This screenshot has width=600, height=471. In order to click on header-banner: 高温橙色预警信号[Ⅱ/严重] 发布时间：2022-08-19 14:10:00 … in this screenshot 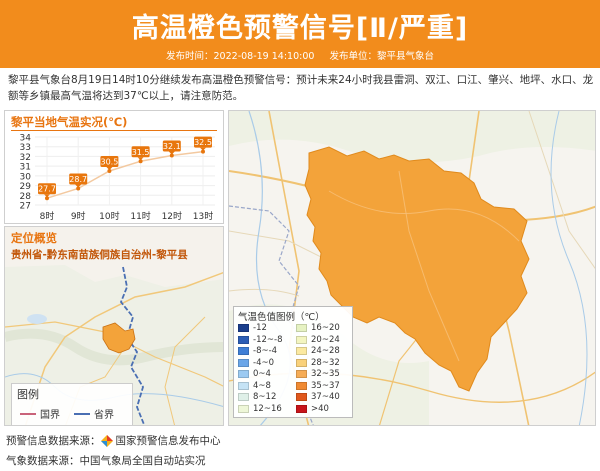, I will do `click(300, 34)`.